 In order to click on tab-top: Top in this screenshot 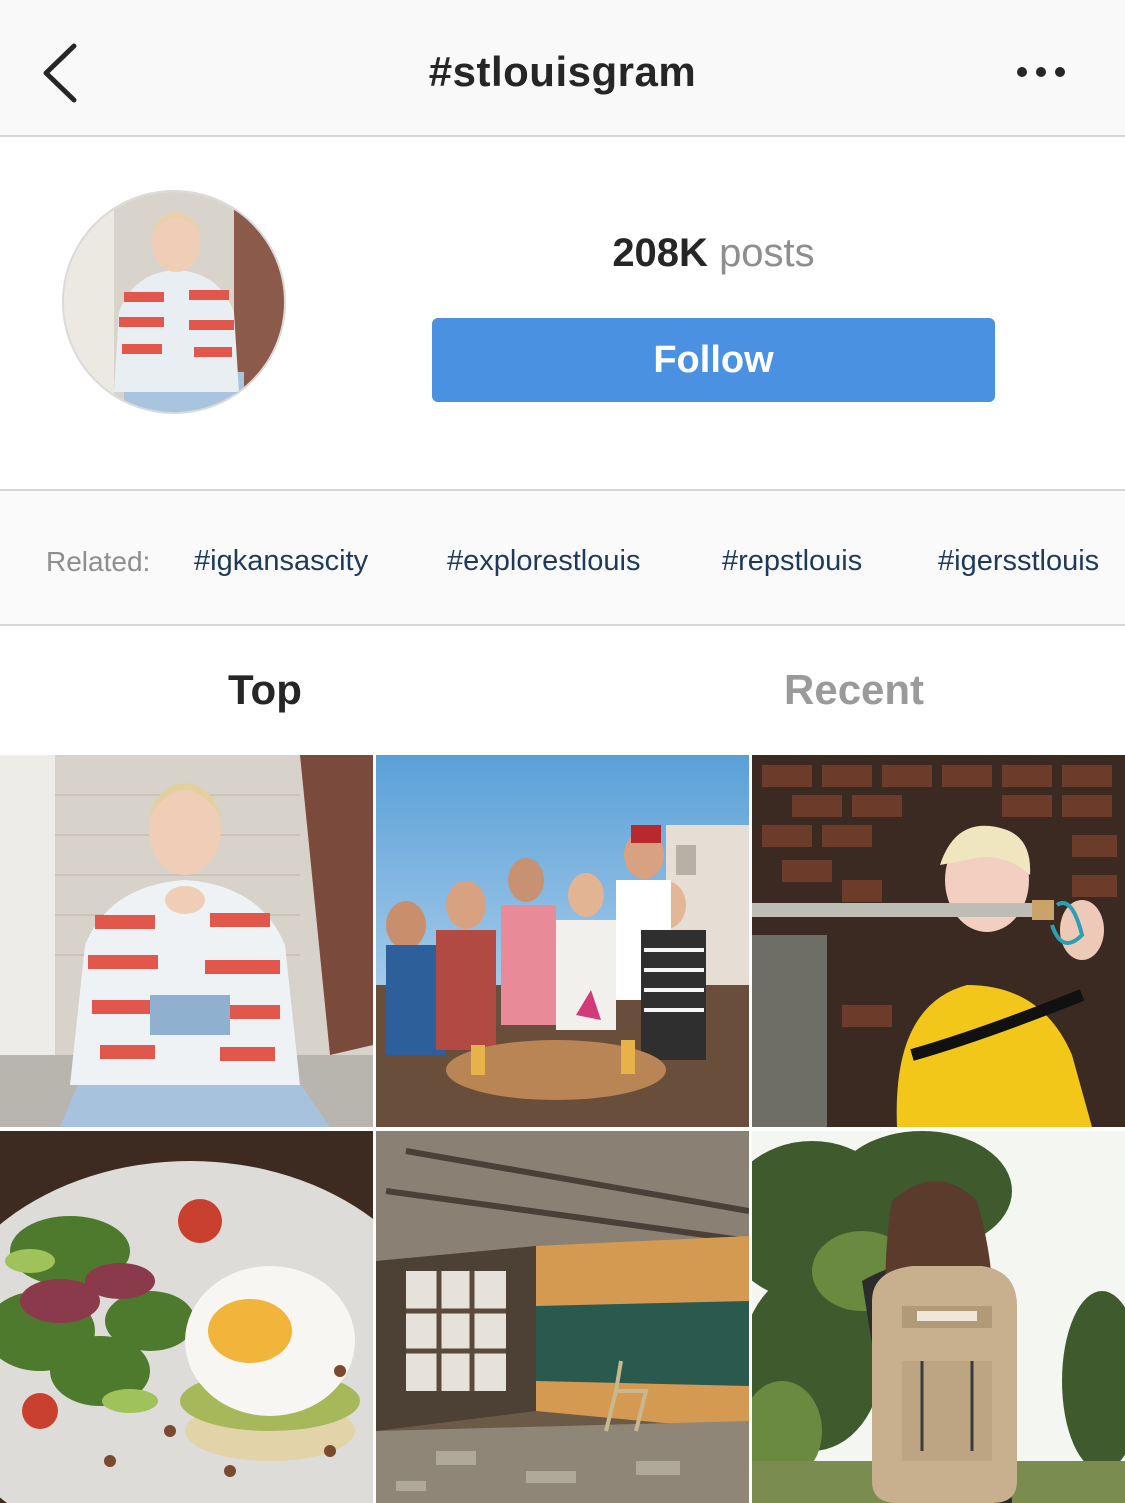, I will do `click(265, 690)`.